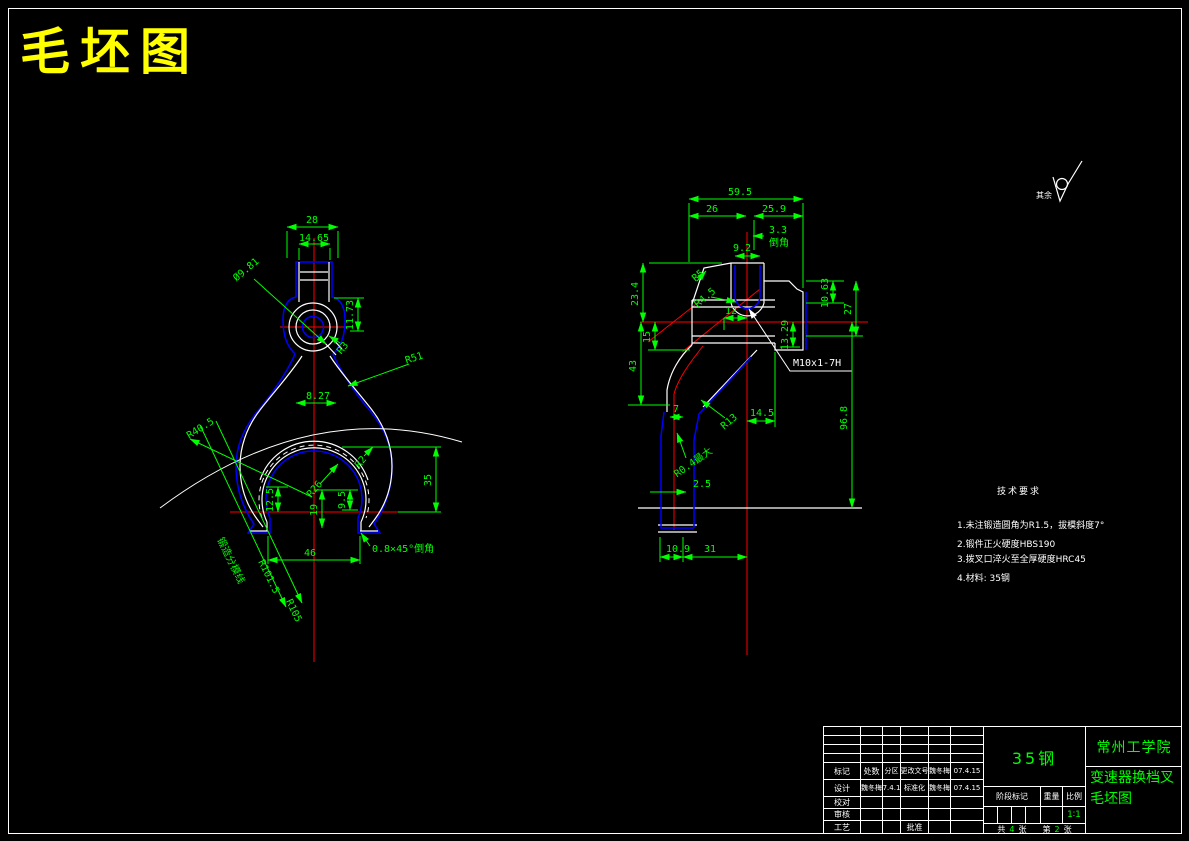  I want to click on part-name: 变速器换档叉, so click(1132, 778).